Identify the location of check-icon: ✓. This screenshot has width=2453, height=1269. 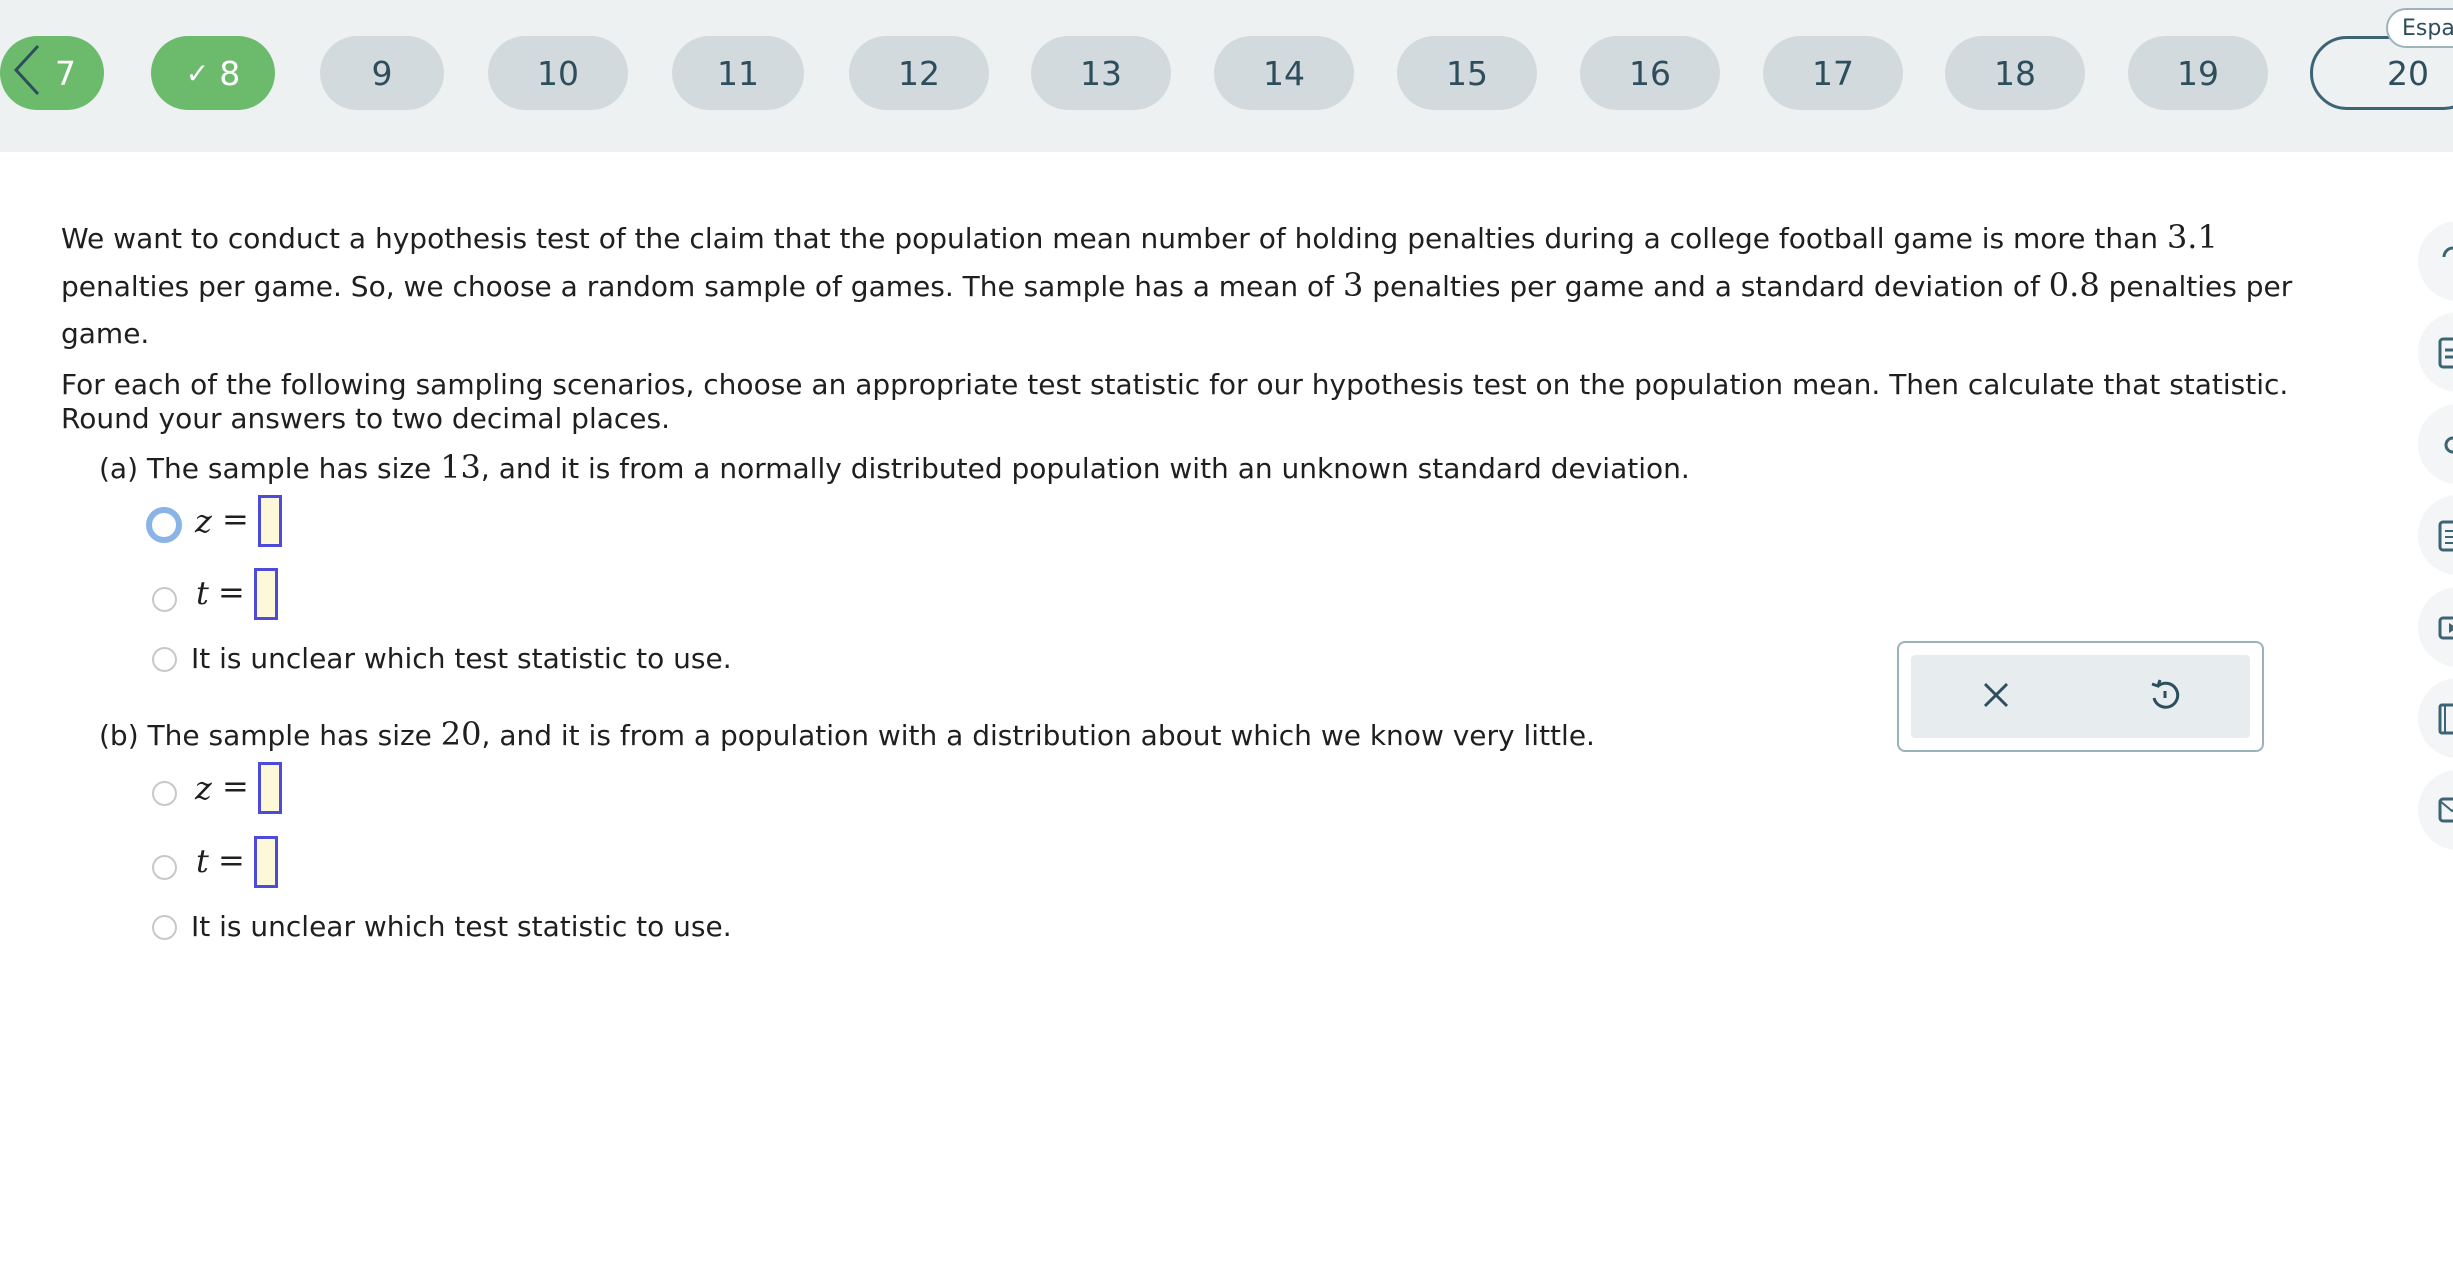
(197, 73).